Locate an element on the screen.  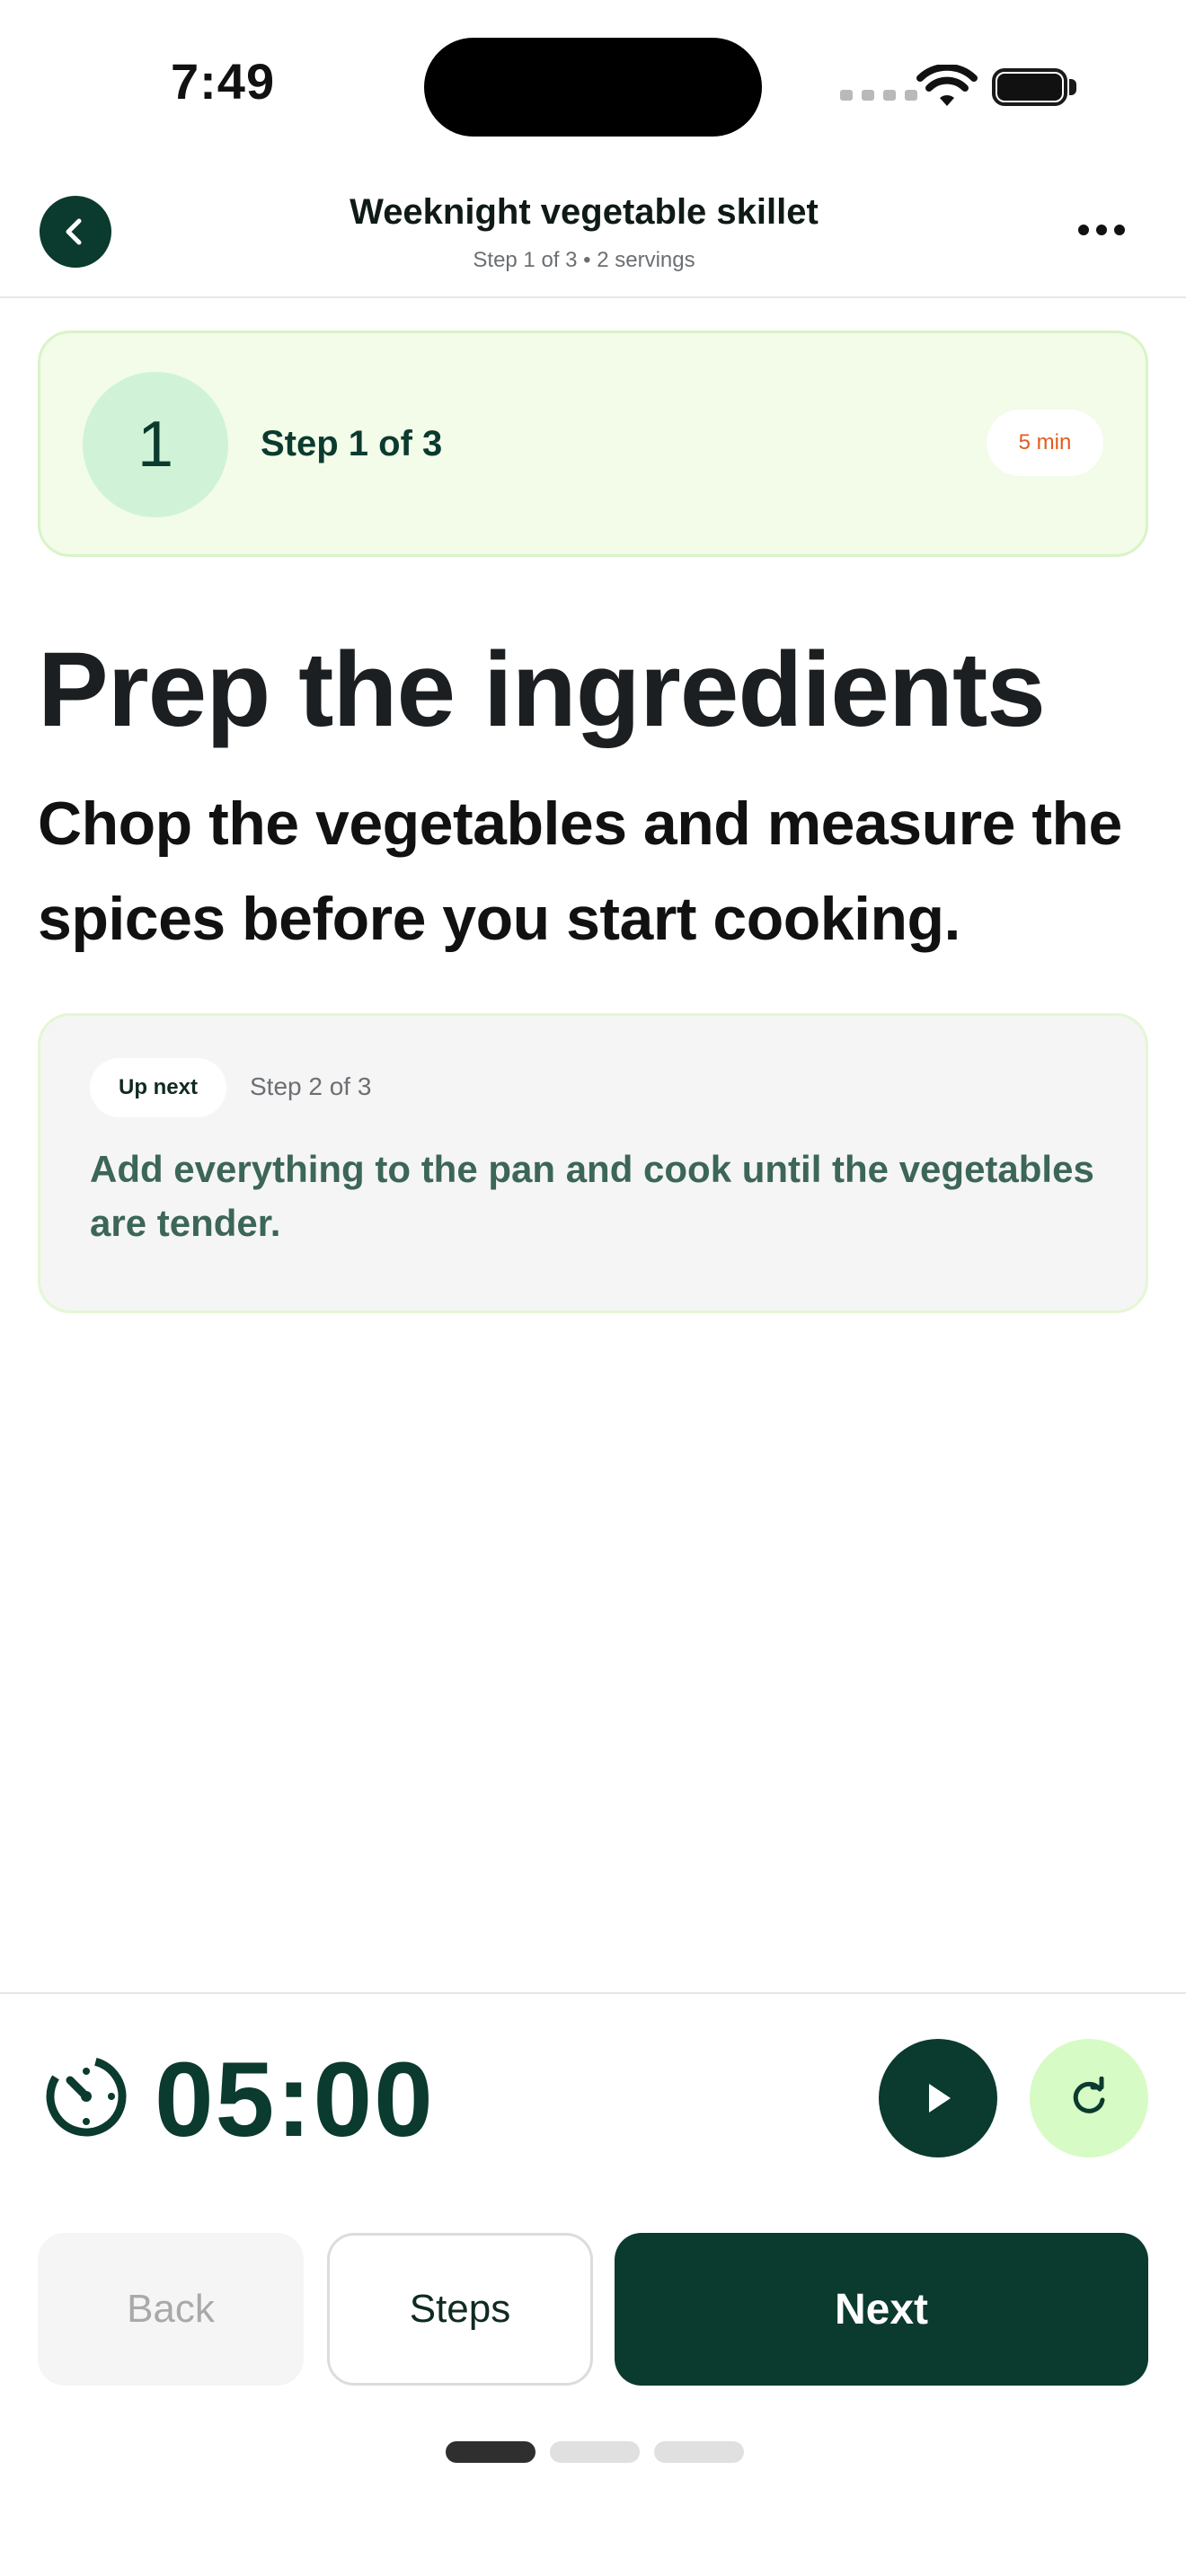
step-number-badge: 1 is located at coordinates (155, 444).